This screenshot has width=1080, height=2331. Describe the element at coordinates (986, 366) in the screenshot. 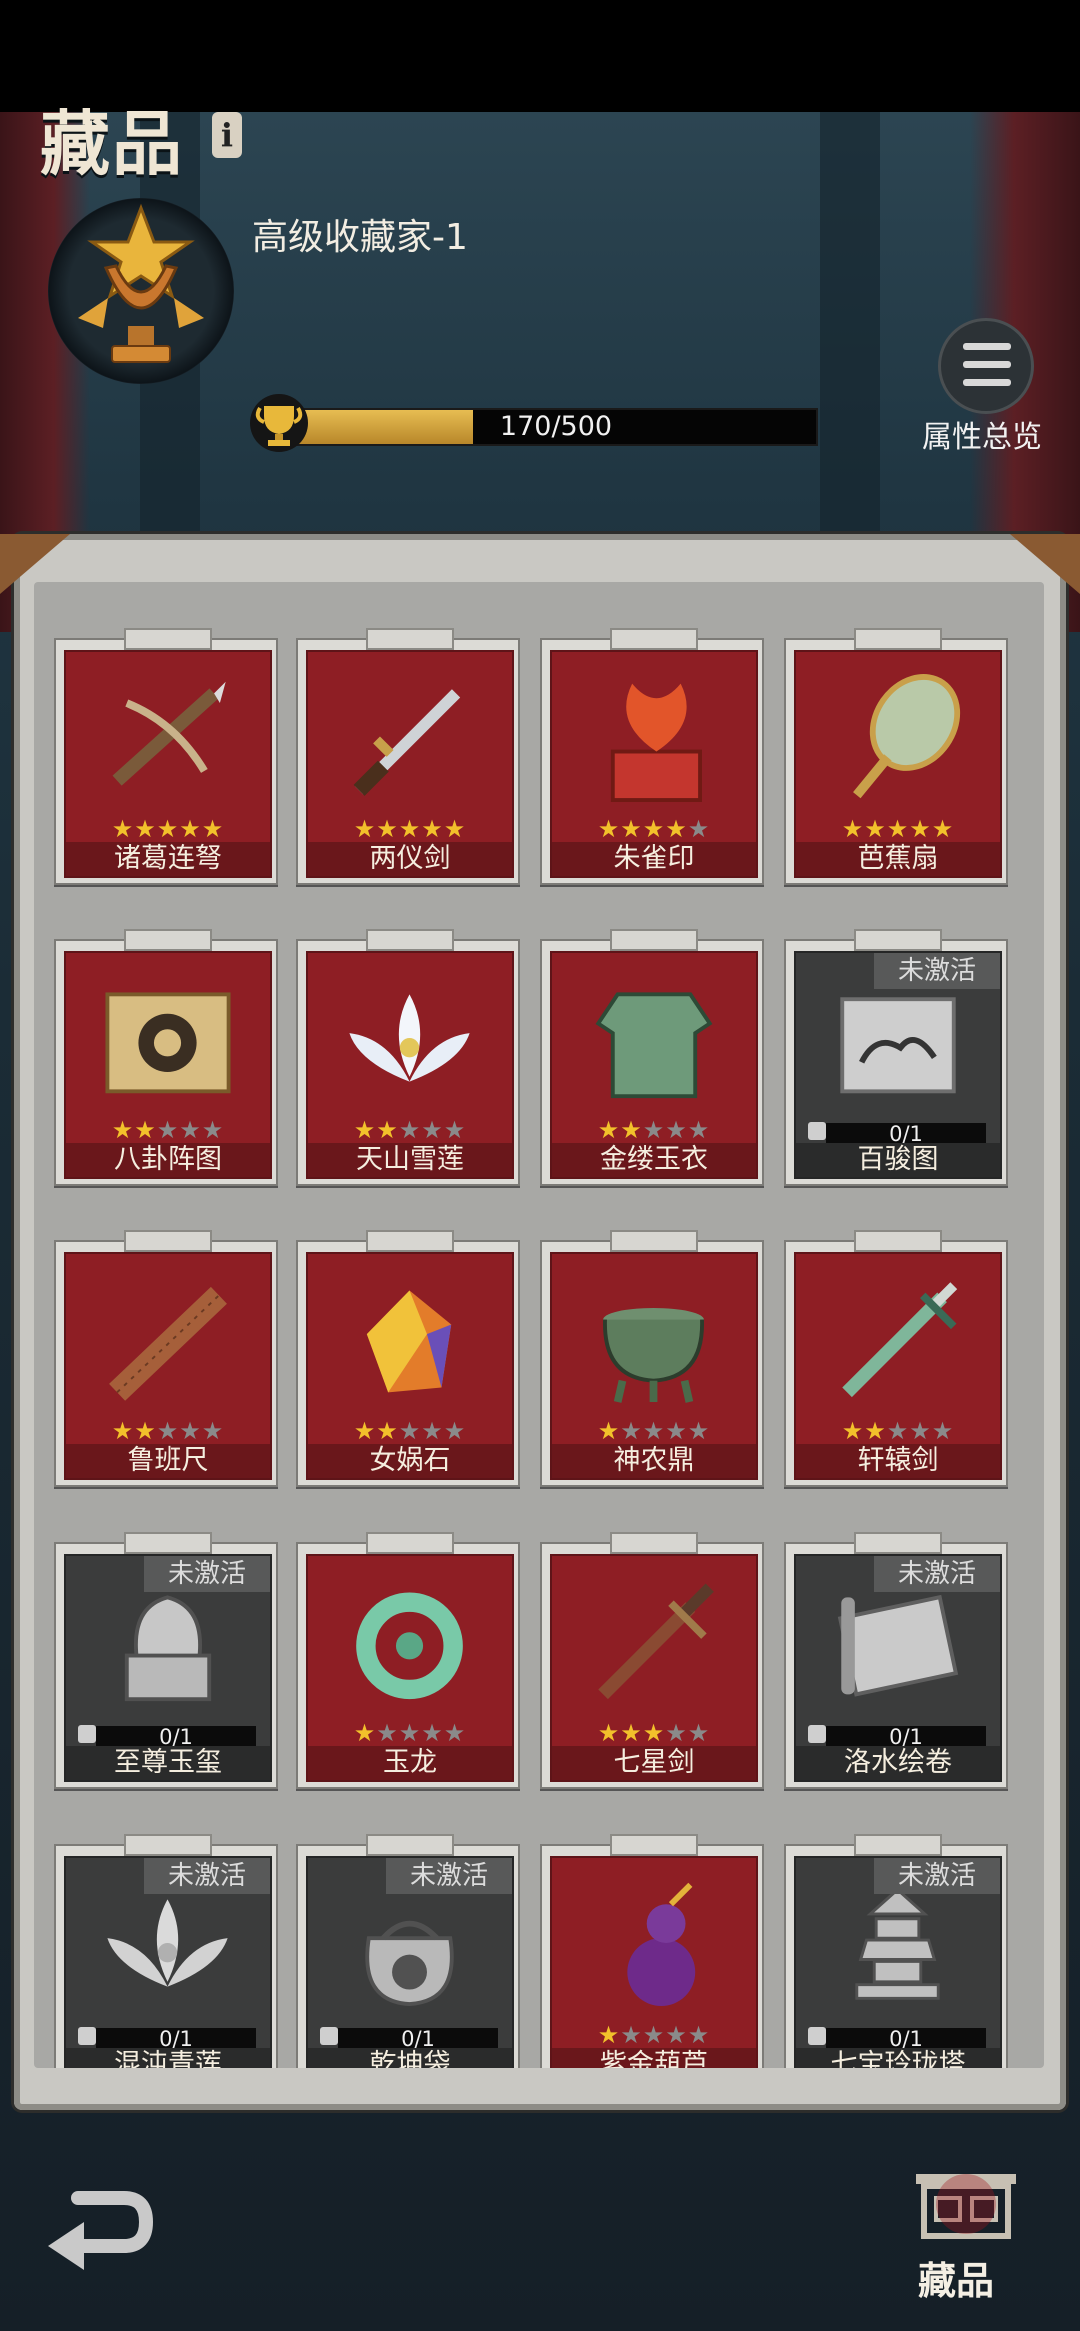

I see `attribute-overview-button` at that location.